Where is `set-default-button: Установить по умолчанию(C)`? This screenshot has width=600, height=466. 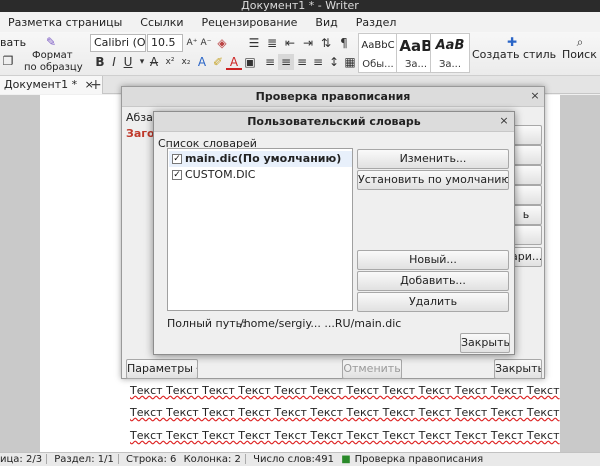
set-default-button: Установить по умолчанию(C) is located at coordinates (433, 180).